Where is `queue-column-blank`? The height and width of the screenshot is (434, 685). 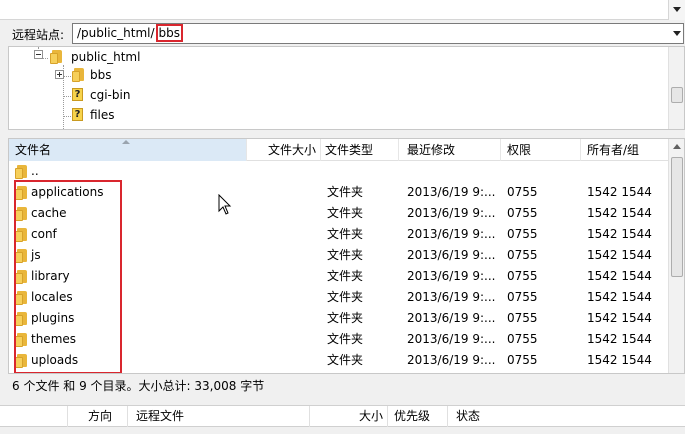 queue-column-blank is located at coordinates (34, 416).